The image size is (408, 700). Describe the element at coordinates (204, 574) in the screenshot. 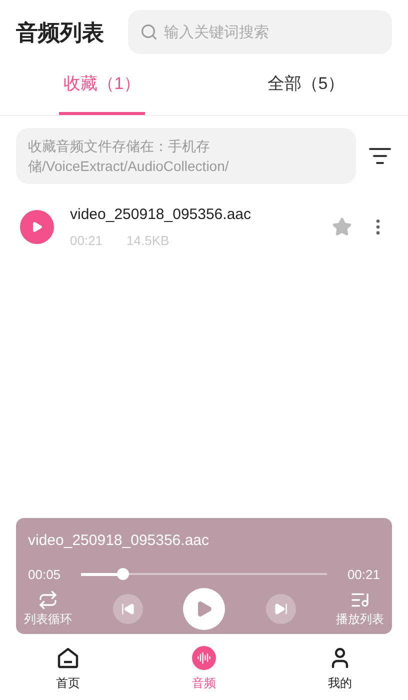

I see `progress-slider` at that location.